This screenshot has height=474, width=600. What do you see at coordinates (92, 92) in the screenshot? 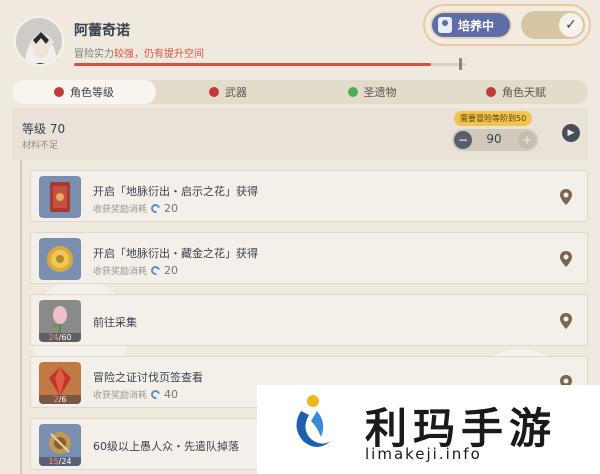
I see `tab-label: 角色等级` at bounding box center [92, 92].